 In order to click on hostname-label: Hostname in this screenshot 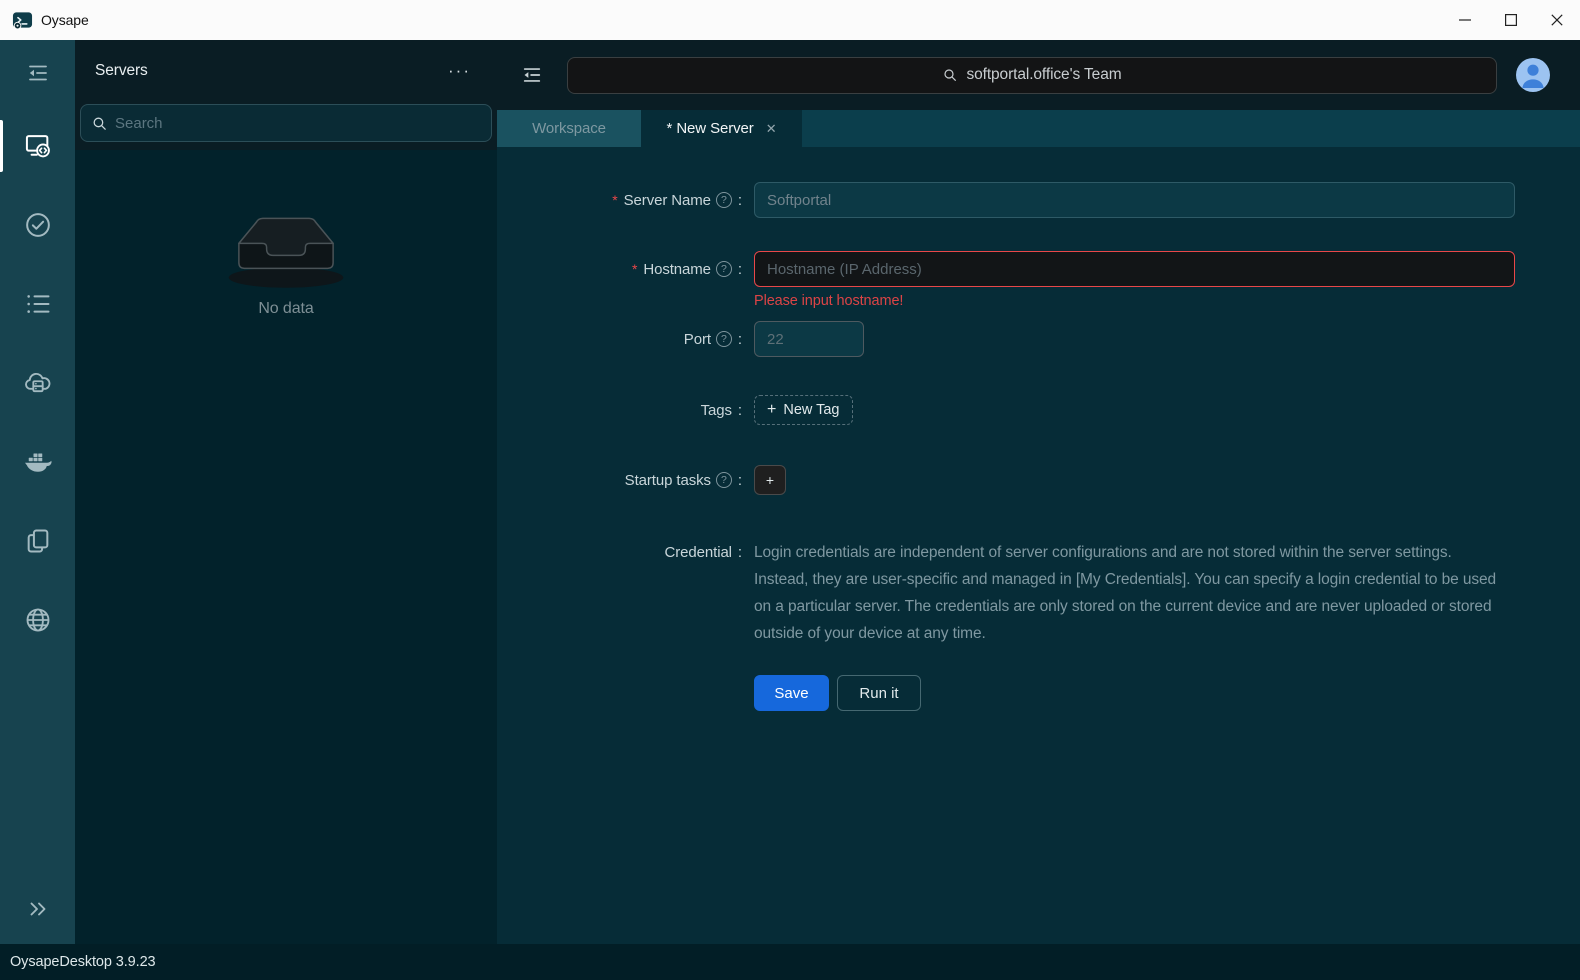, I will do `click(677, 269)`.